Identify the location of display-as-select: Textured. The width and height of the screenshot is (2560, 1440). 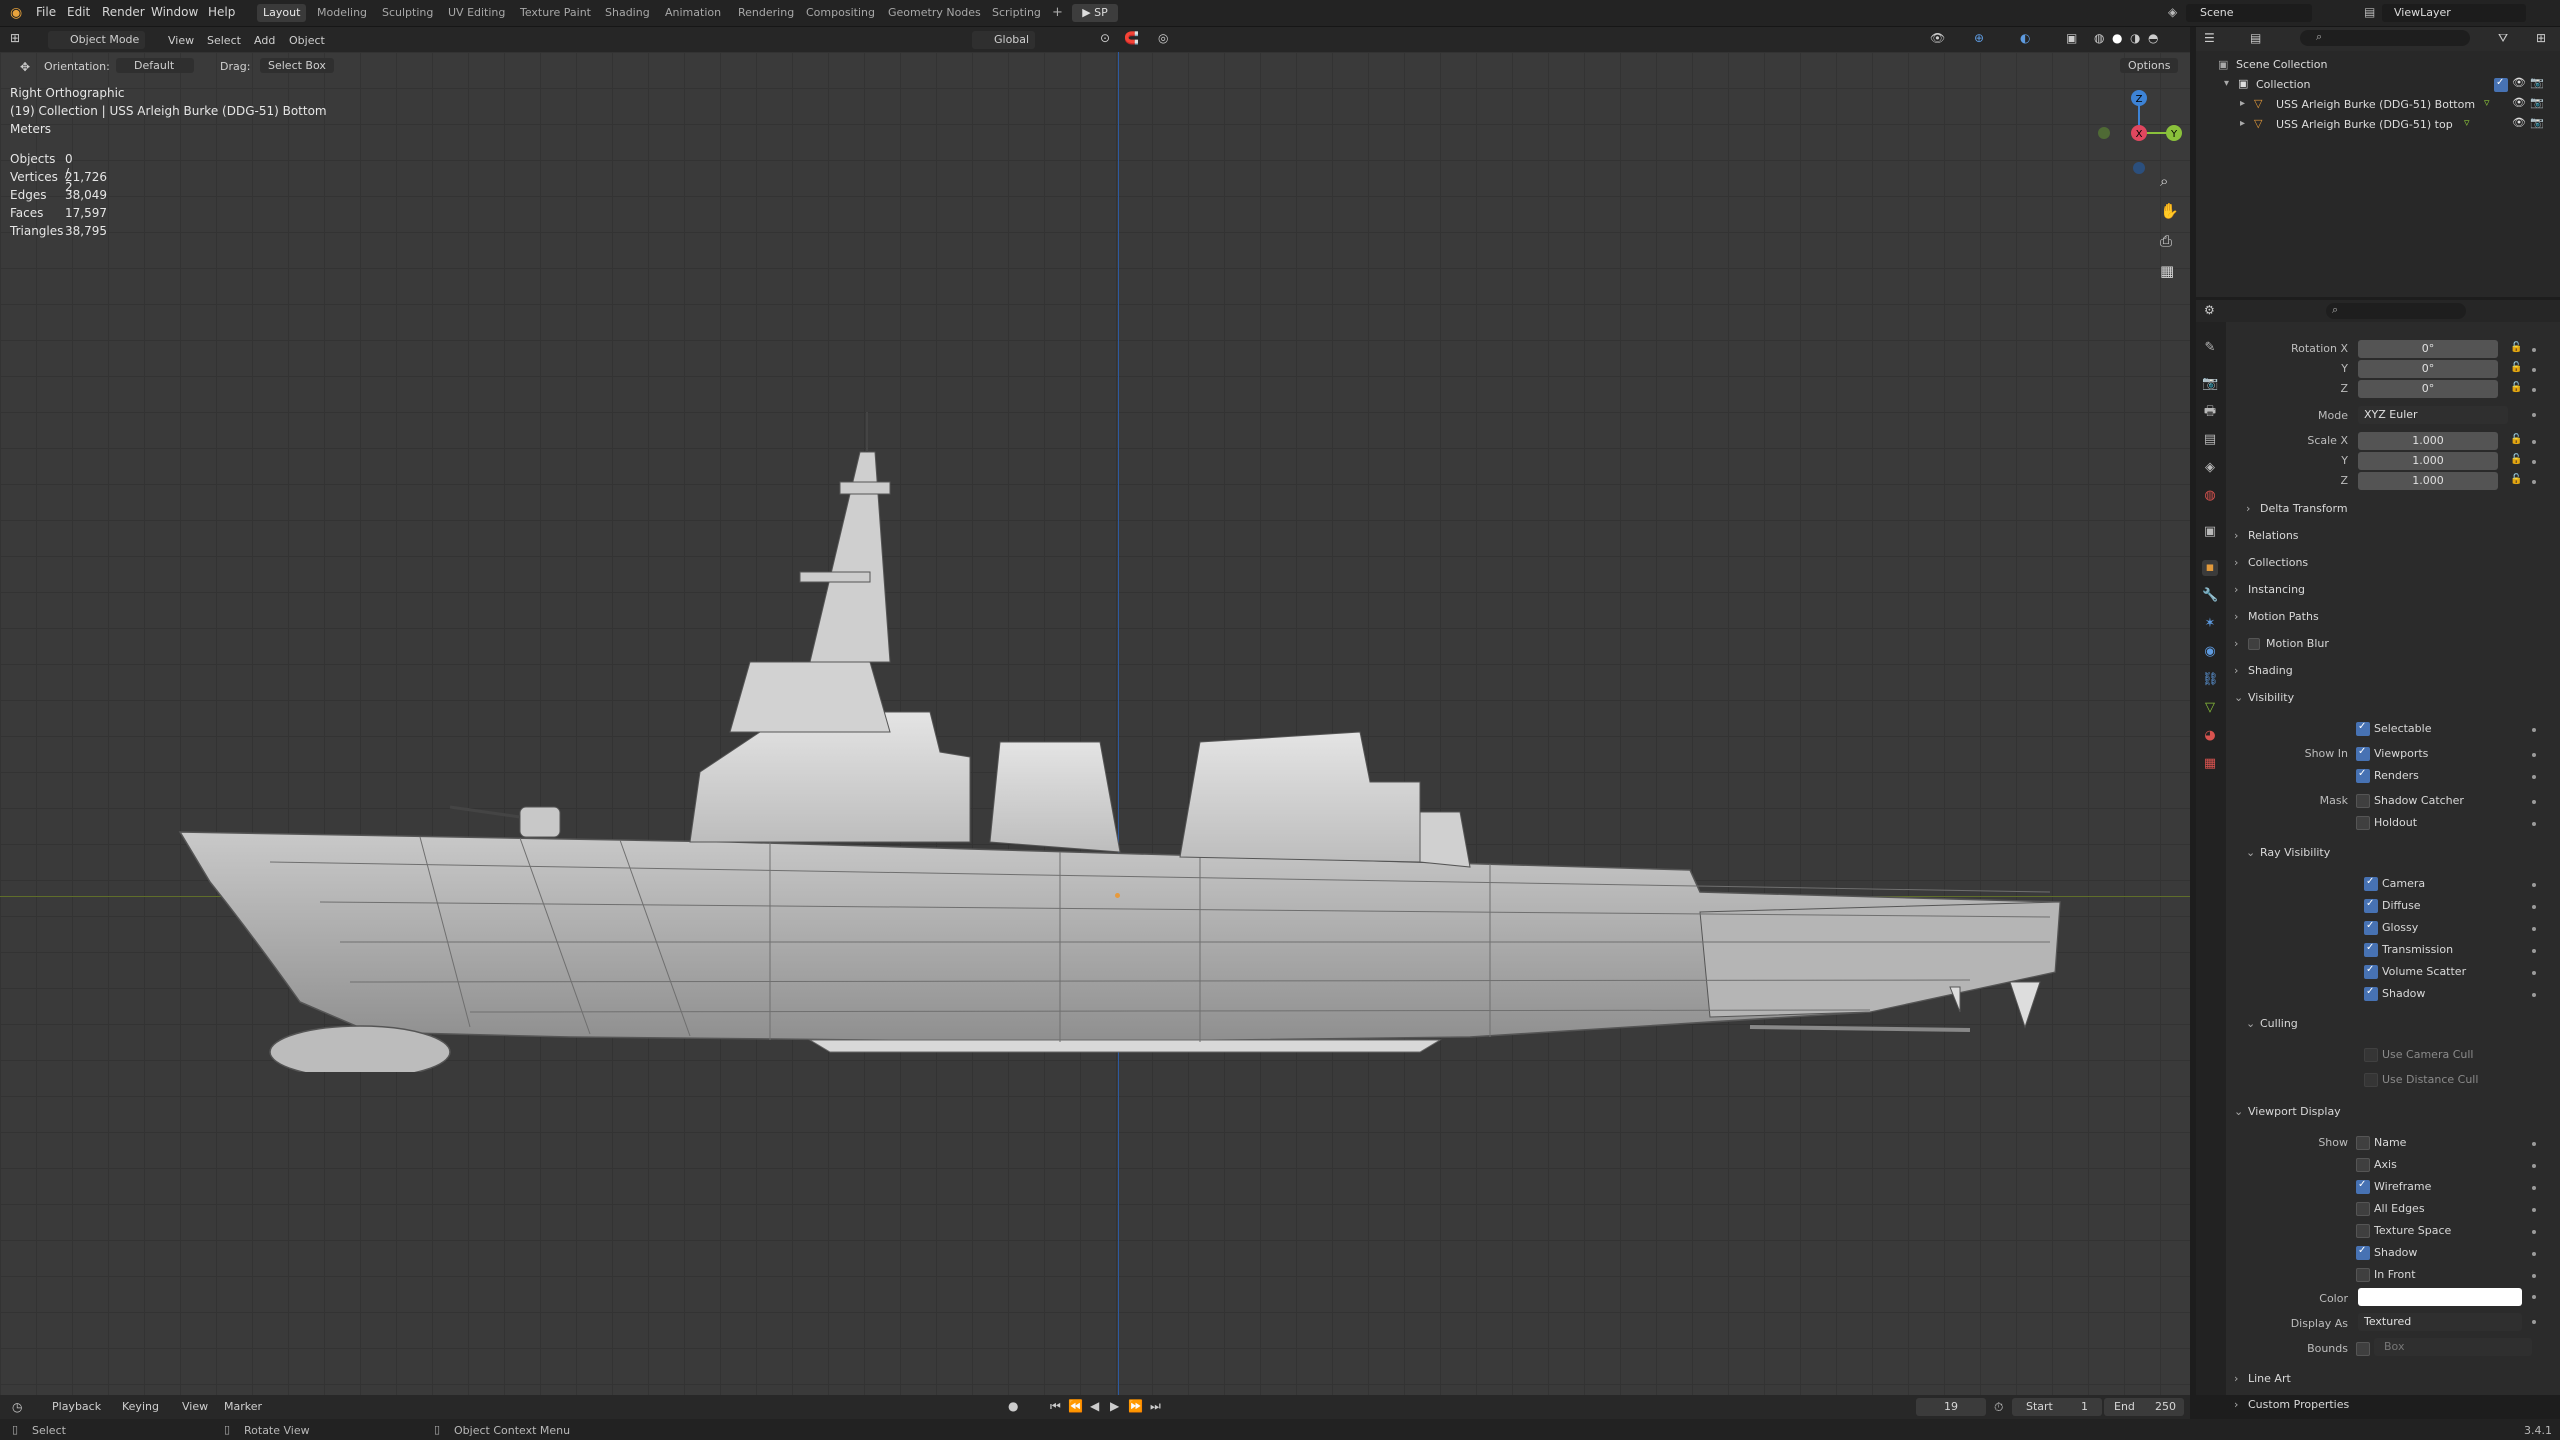
(2440, 1322).